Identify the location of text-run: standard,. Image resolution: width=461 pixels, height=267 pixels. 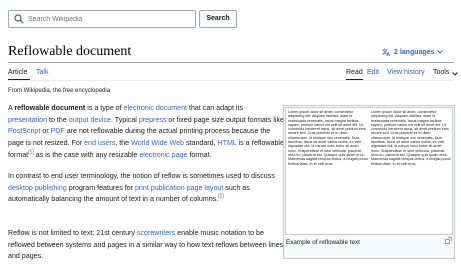
(201, 143).